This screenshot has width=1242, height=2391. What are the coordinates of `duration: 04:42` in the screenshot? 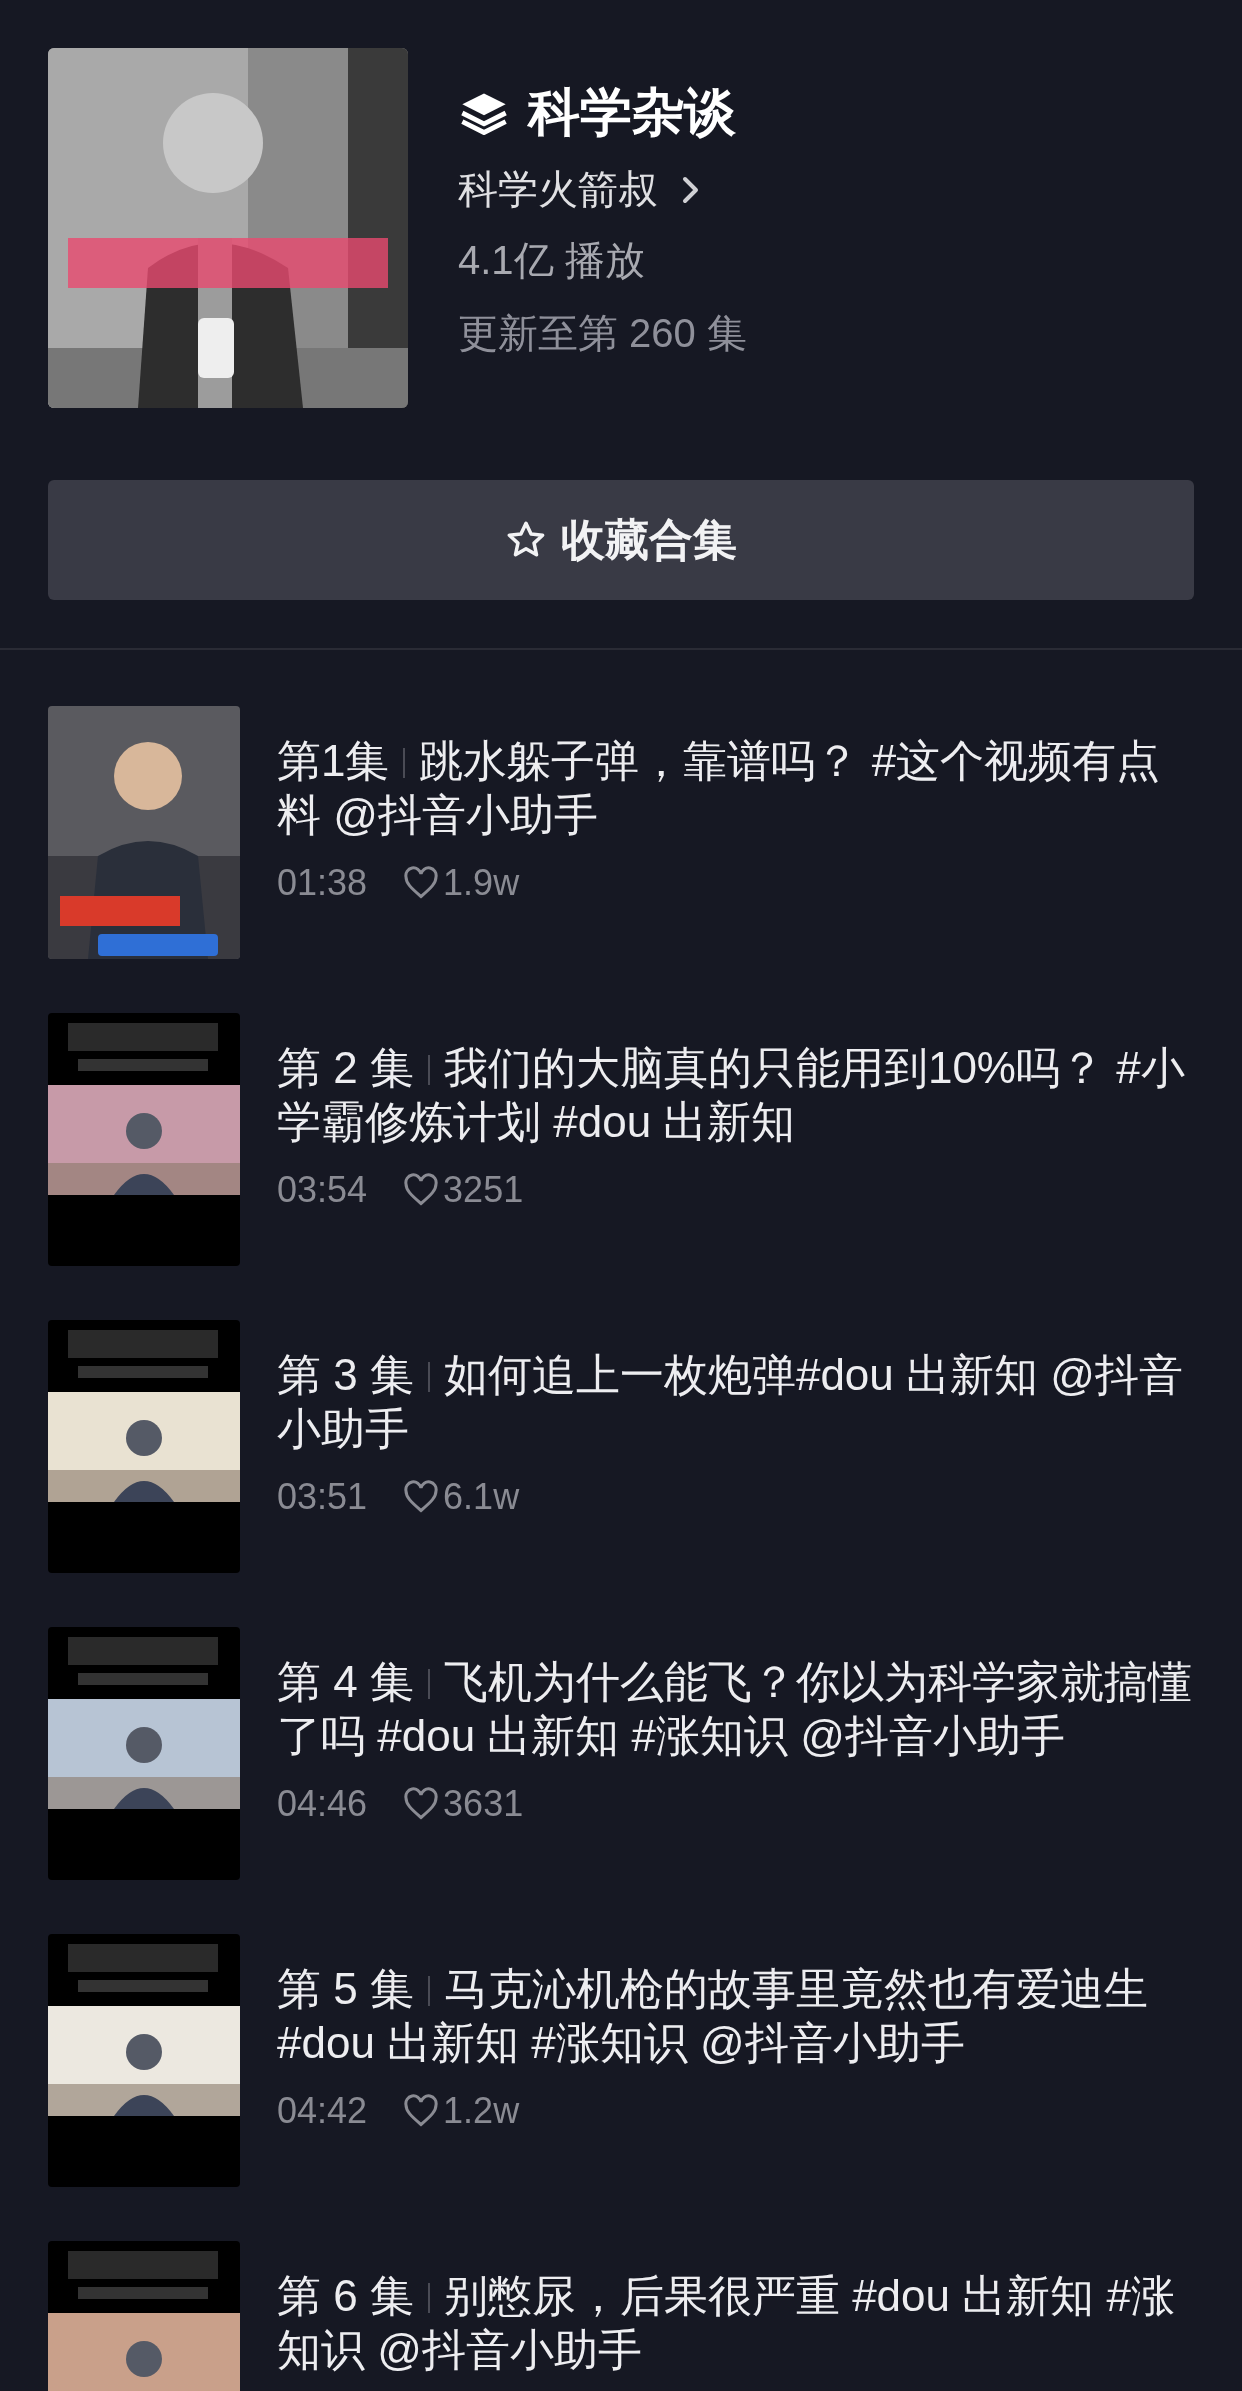 It's located at (322, 2111).